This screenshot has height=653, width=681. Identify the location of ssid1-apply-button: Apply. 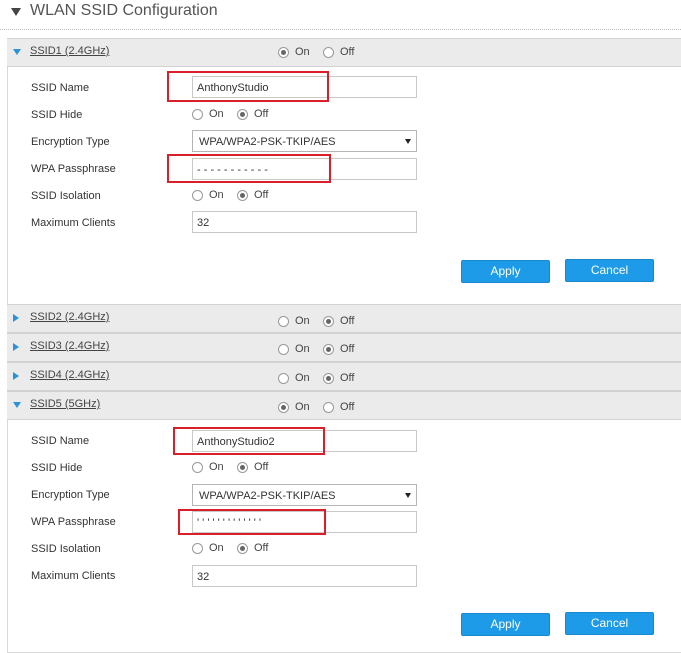
(505, 271).